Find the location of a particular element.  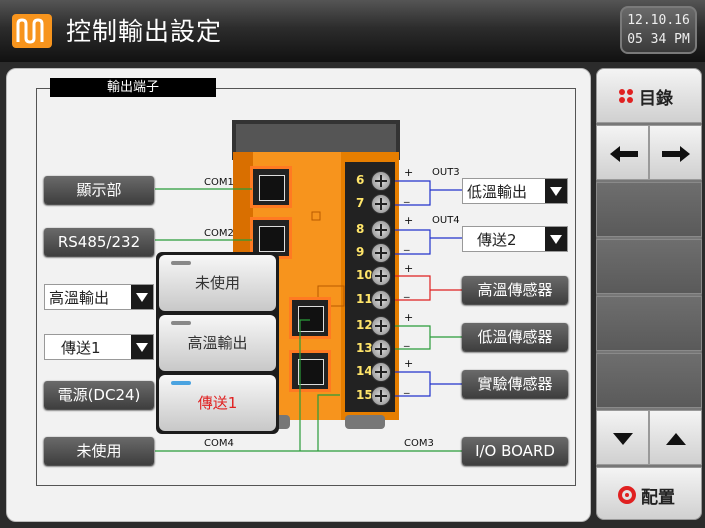

unused-button: 未使用 is located at coordinates (99, 451).